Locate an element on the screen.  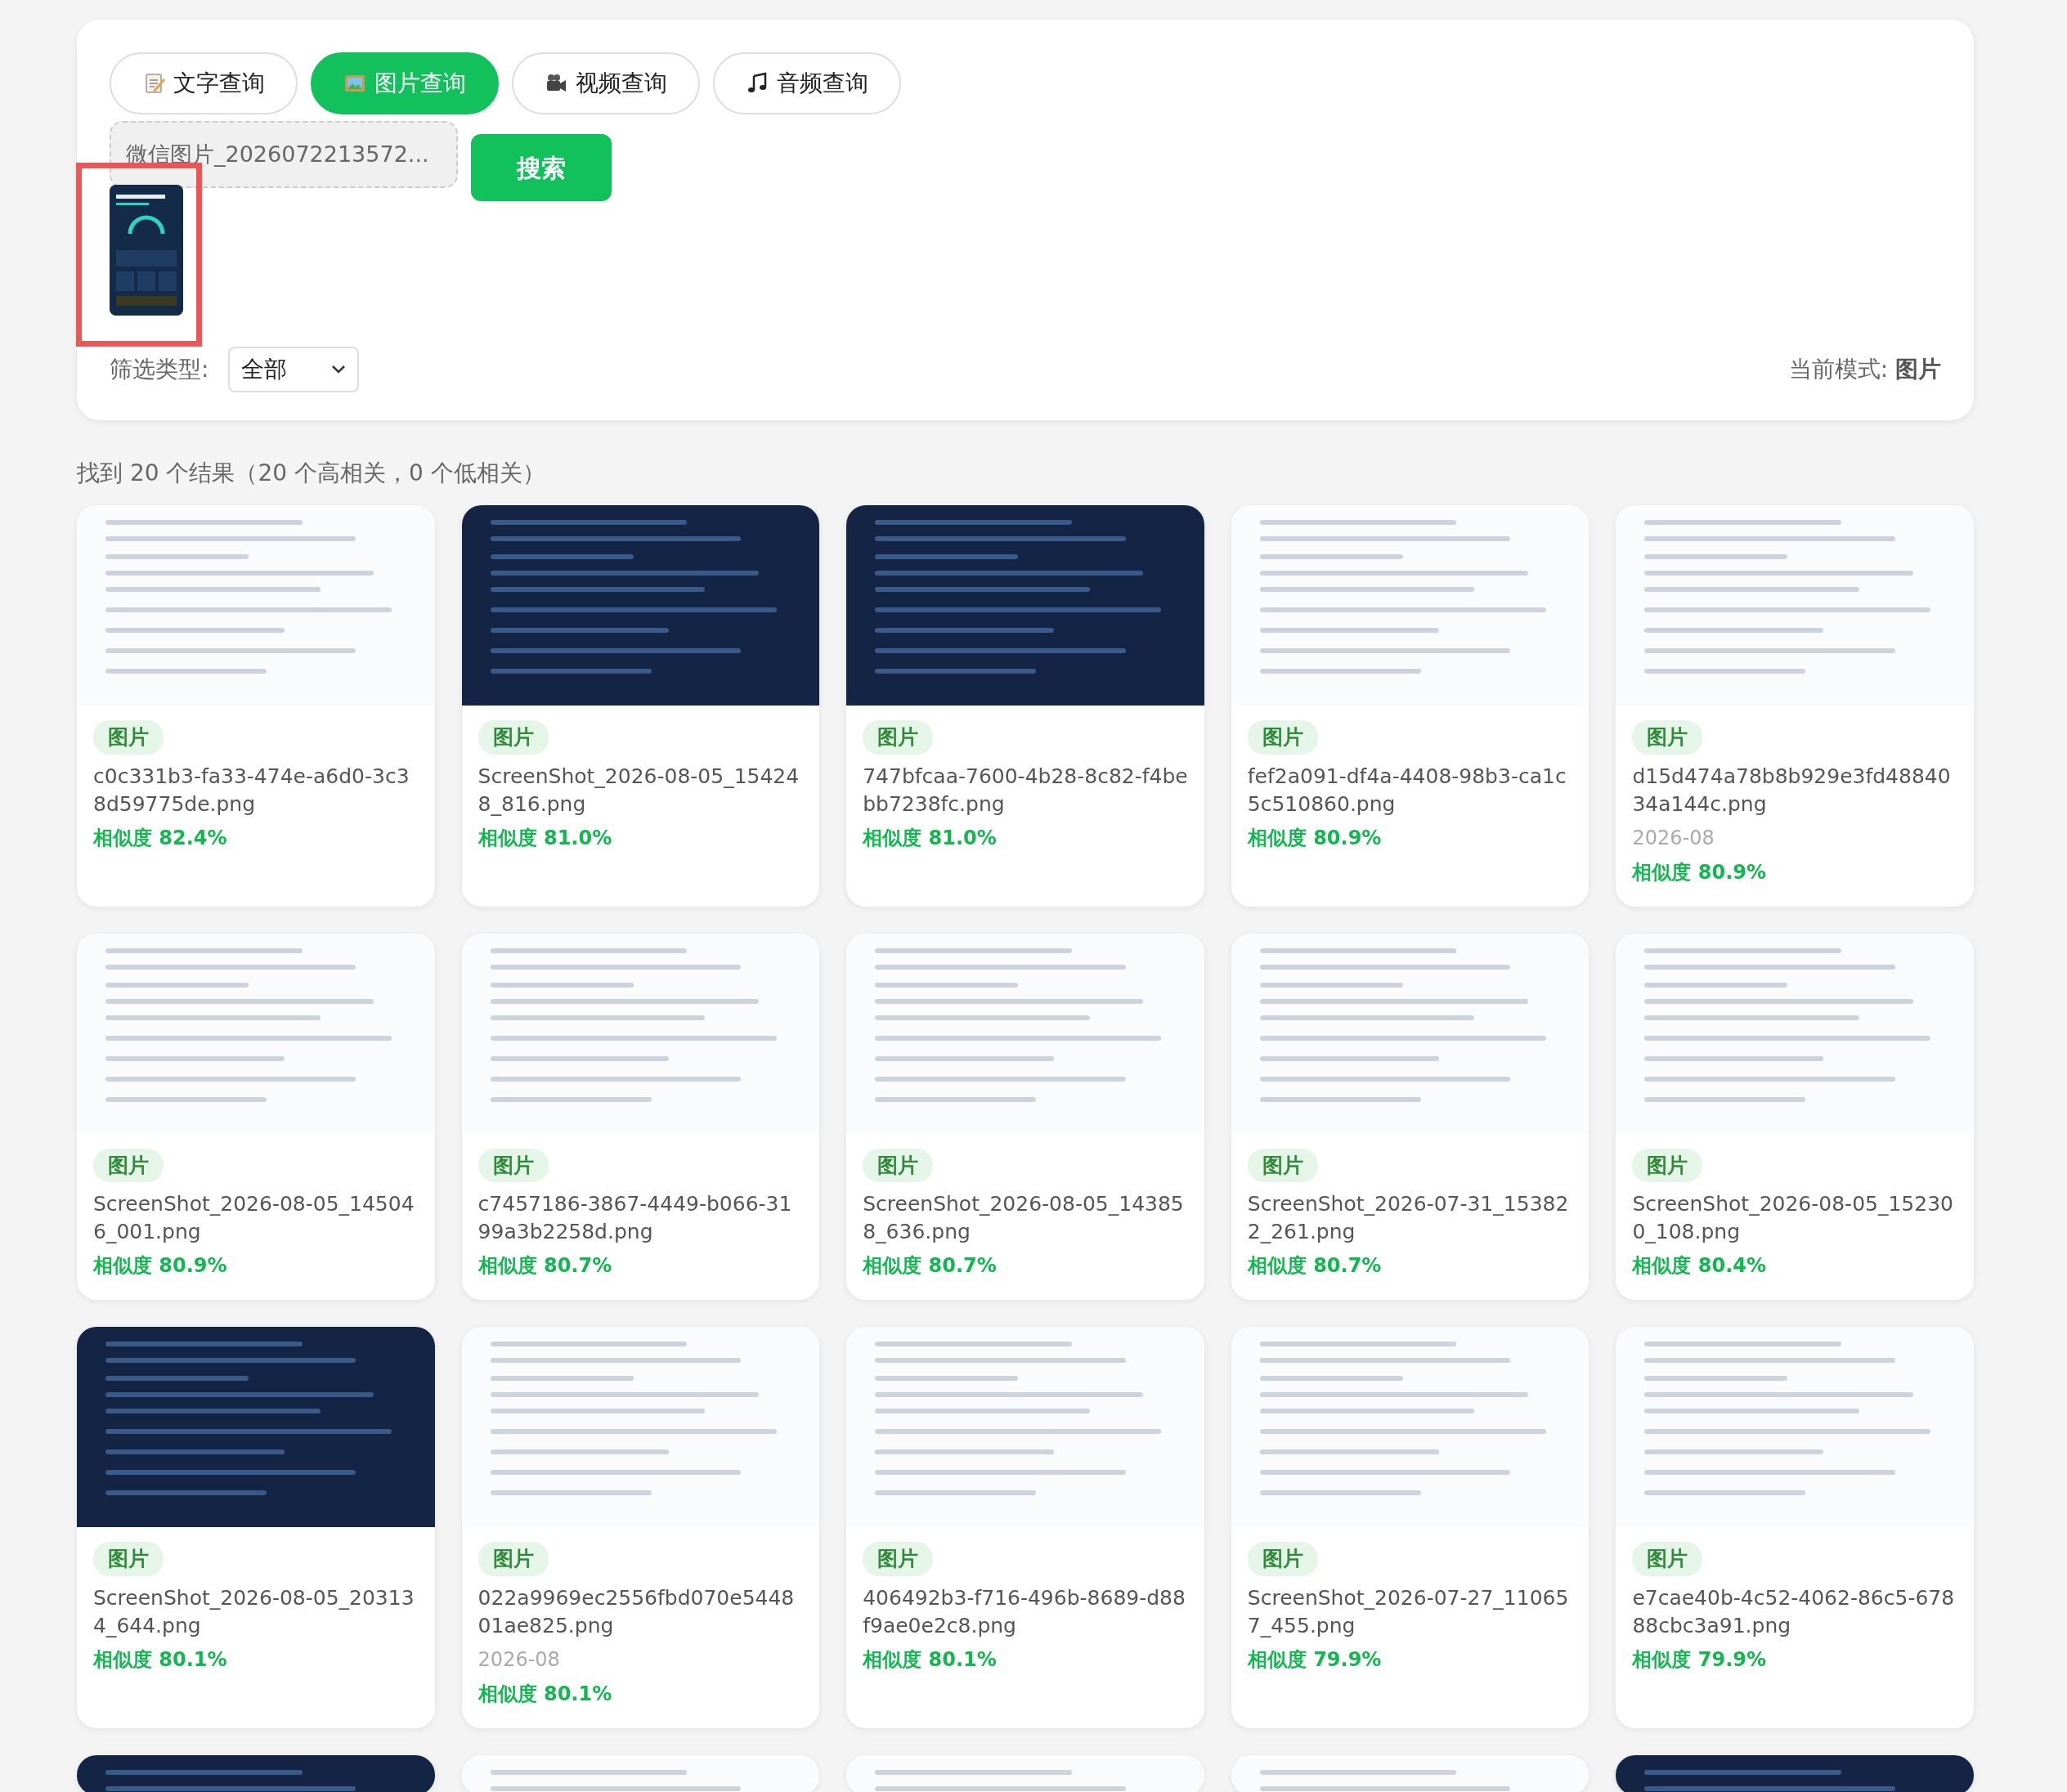
file-name: fef2a091-df4a-4408-98b3-ca1c5c510860.png is located at coordinates (1407, 790).